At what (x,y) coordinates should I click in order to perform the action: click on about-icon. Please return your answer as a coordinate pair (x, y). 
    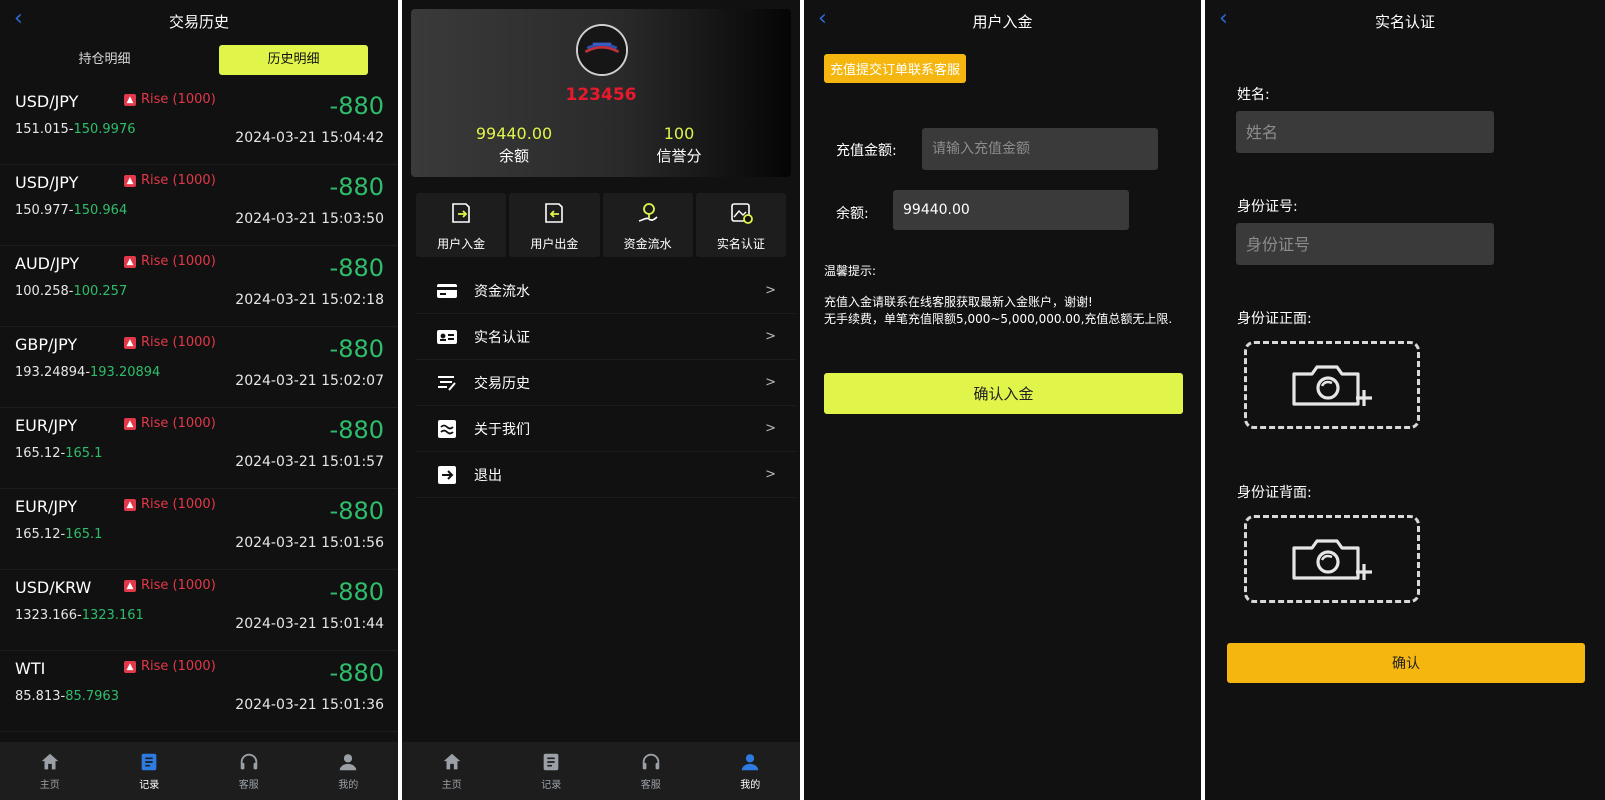
    Looking at the image, I should click on (447, 428).